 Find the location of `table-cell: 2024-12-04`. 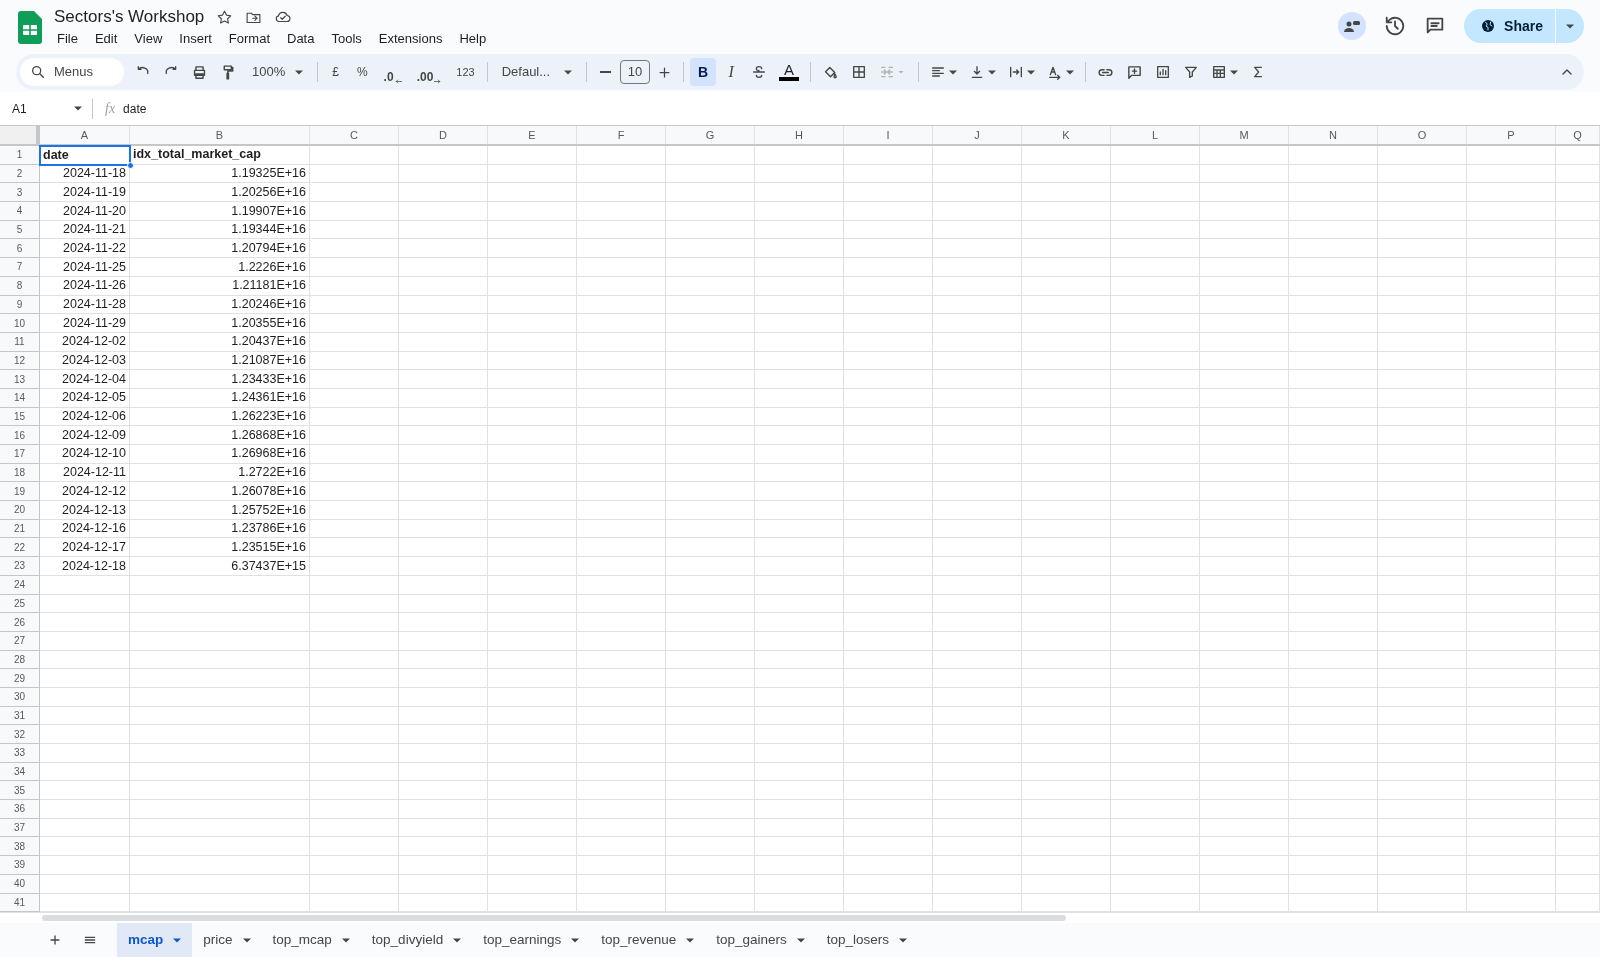

table-cell: 2024-12-04 is located at coordinates (85, 379).